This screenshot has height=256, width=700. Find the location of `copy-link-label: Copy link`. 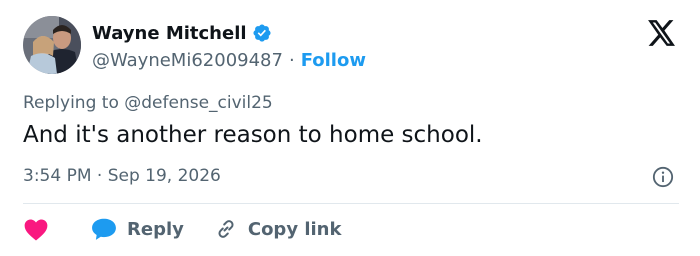

copy-link-label: Copy link is located at coordinates (294, 229).